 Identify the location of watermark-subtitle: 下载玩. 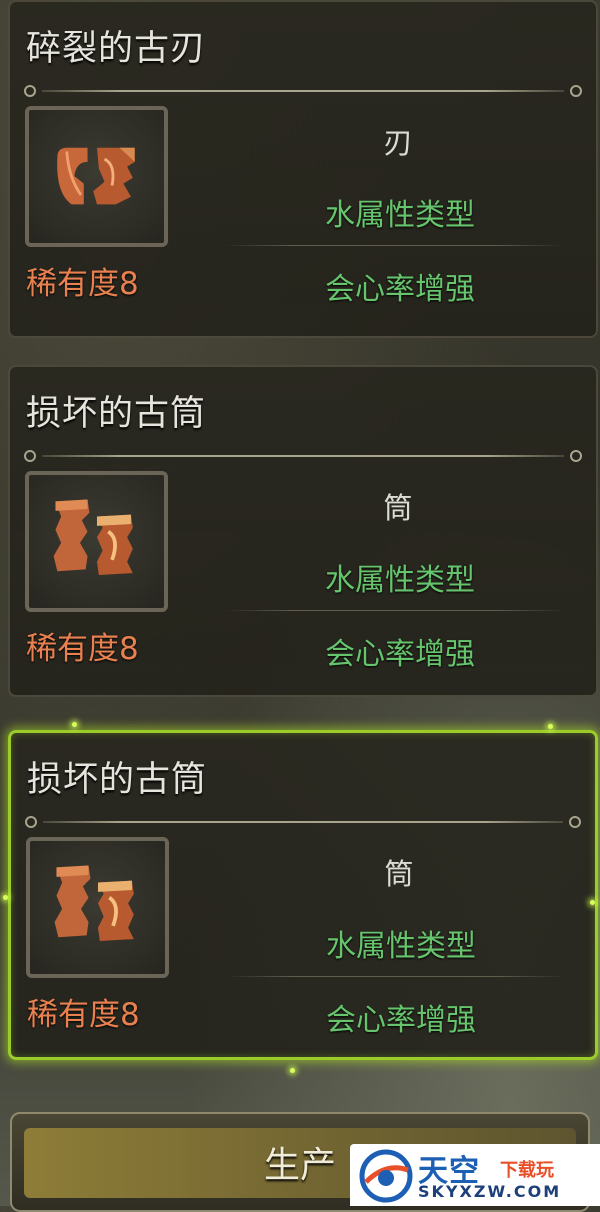
(527, 1170).